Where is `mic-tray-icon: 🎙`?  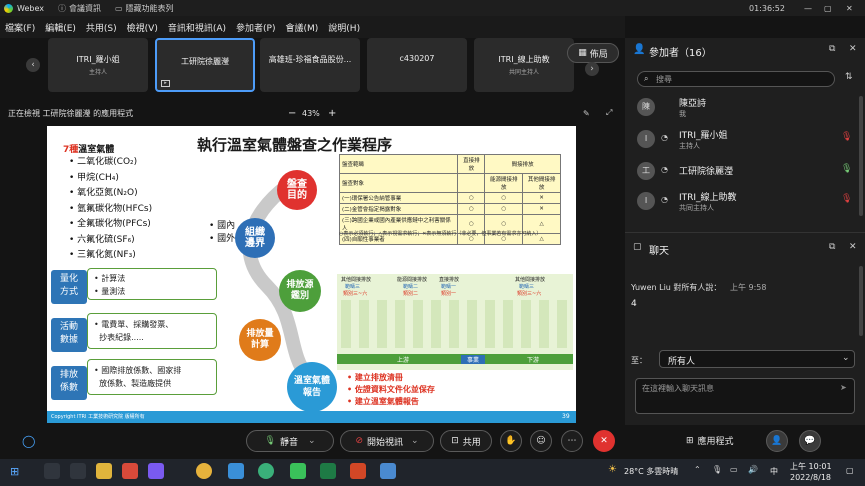
mic-tray-icon: 🎙 is located at coordinates (717, 469).